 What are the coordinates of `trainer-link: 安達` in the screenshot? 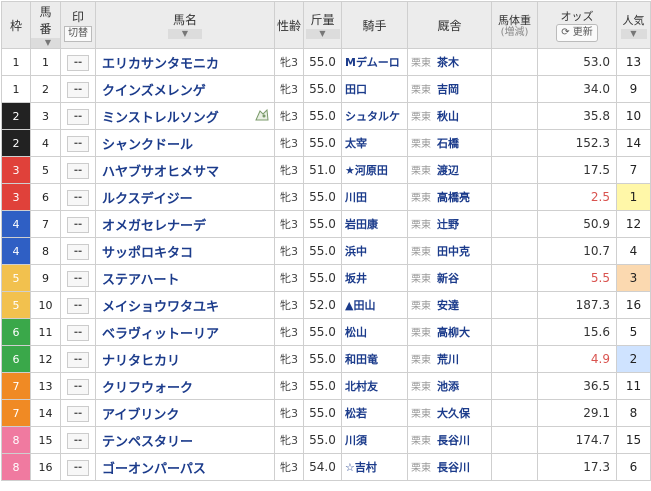 It's located at (448, 305).